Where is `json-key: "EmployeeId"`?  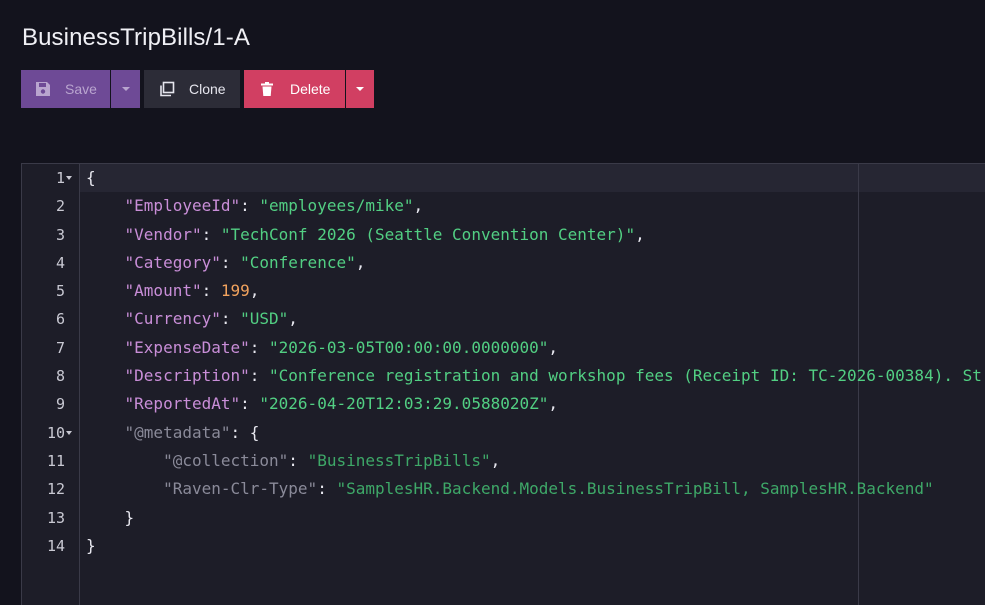 json-key: "EmployeeId" is located at coordinates (182, 206).